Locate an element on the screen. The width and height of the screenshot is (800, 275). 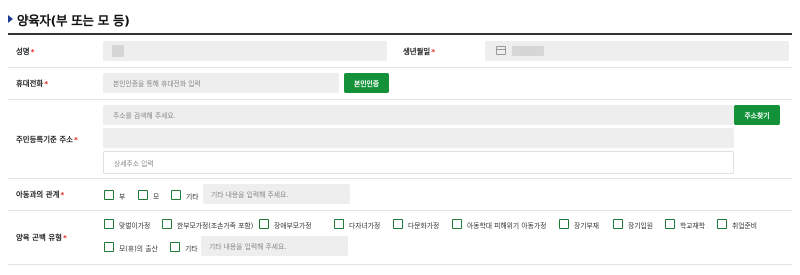
address-detail-input: 상세주소 입력 is located at coordinates (418, 162).